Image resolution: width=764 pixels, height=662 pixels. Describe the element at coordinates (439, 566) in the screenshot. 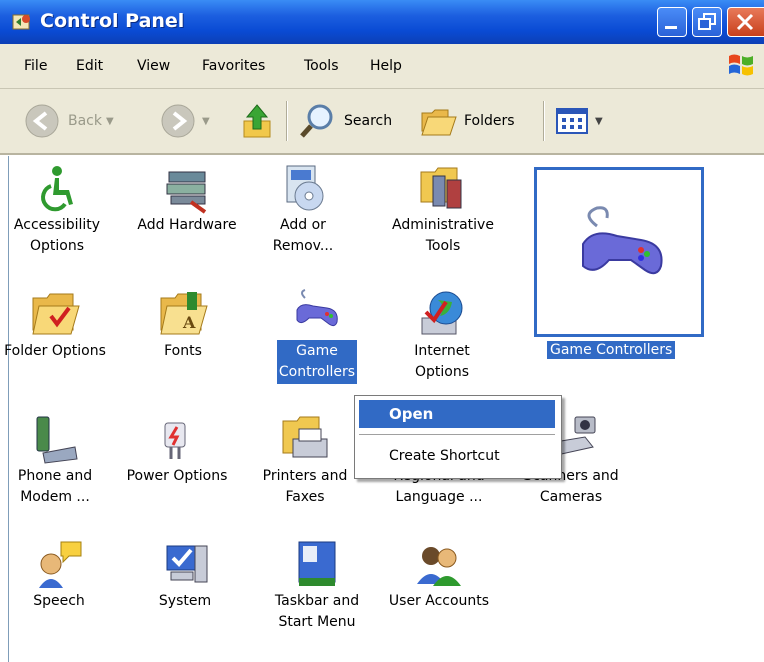

I see `user-accounts-icon` at that location.